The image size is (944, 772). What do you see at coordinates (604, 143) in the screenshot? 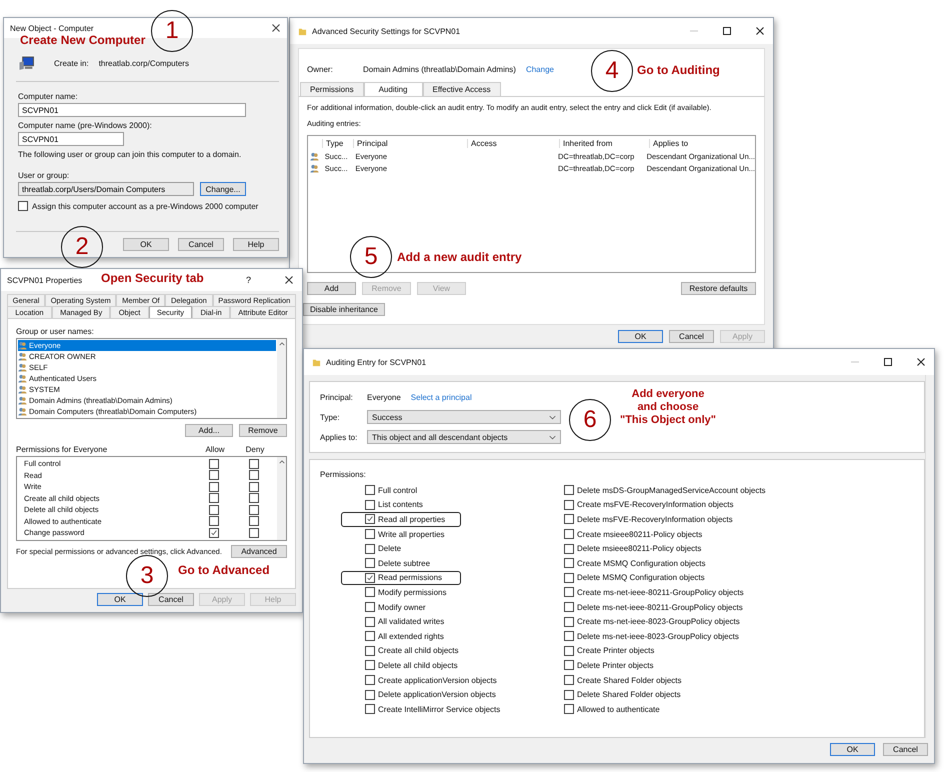
I see `column-header: Inherited from` at bounding box center [604, 143].